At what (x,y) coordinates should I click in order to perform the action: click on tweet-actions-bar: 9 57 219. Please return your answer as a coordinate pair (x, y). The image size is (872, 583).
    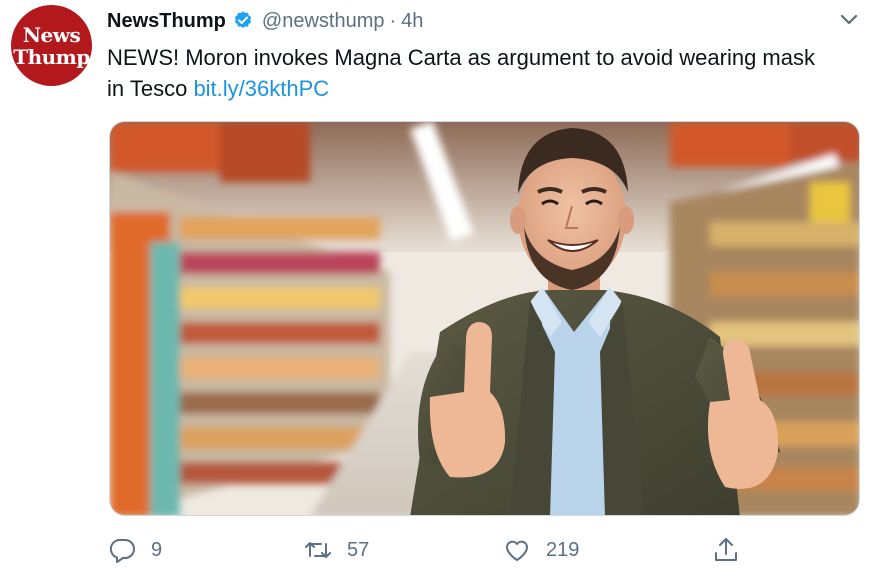
    Looking at the image, I should click on (436, 550).